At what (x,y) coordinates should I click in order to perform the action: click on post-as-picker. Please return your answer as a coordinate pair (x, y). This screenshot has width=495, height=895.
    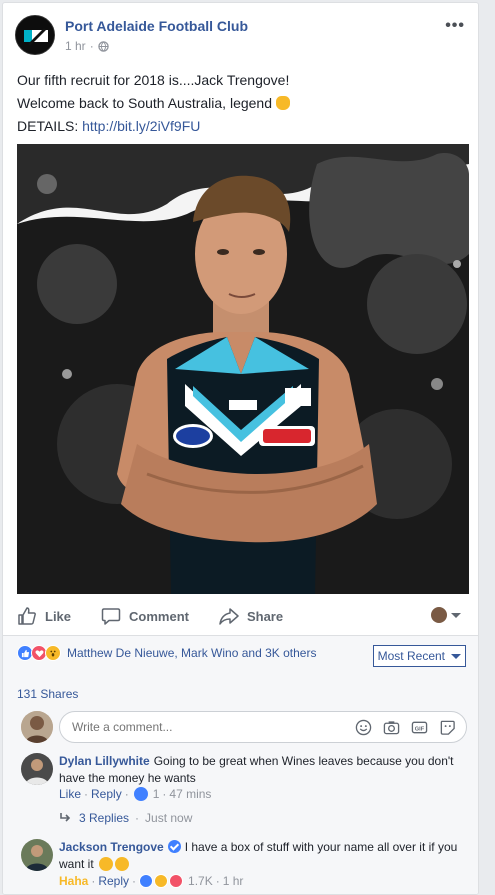
    Looking at the image, I should click on (446, 615).